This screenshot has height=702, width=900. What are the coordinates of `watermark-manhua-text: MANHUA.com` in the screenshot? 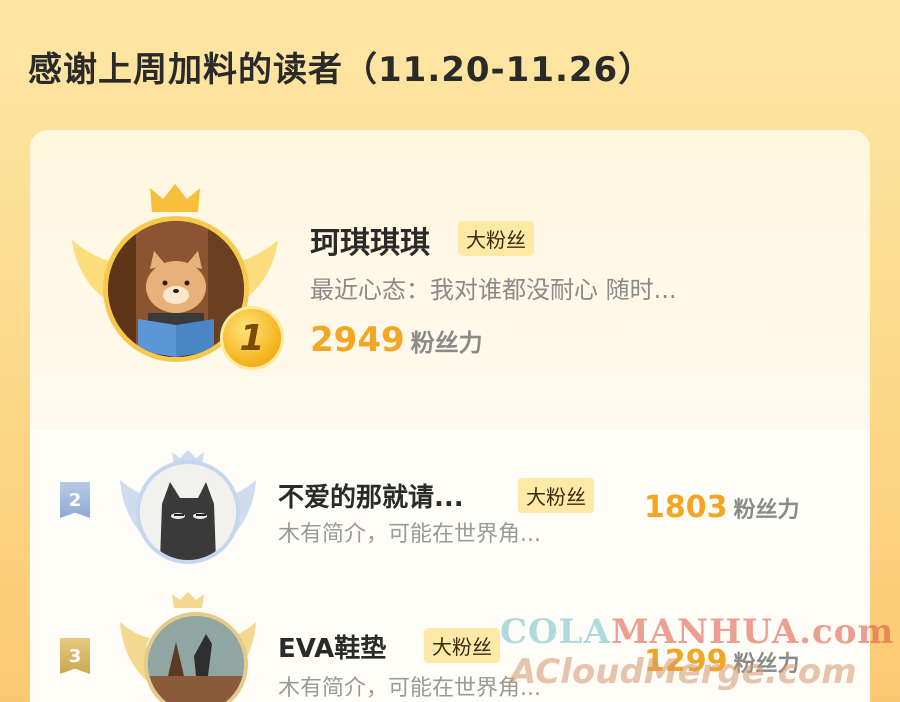 It's located at (752, 632).